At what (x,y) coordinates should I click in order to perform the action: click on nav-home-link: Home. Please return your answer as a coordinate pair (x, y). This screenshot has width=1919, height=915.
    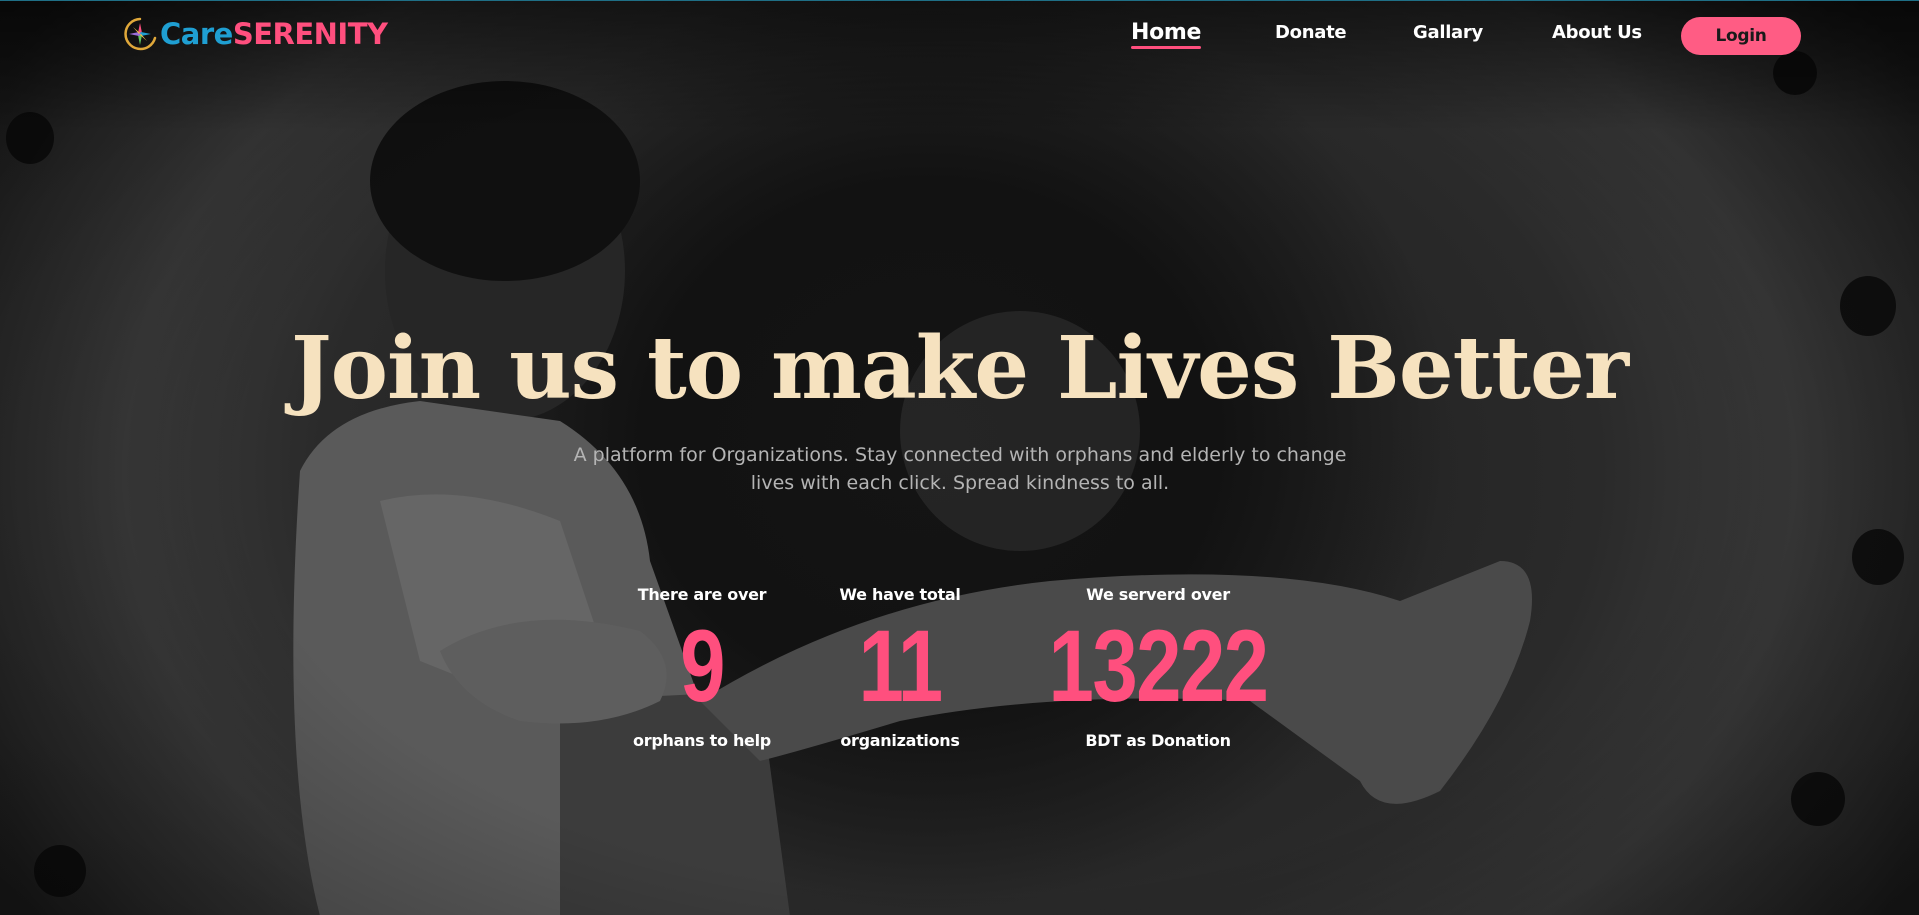
    Looking at the image, I should click on (1166, 34).